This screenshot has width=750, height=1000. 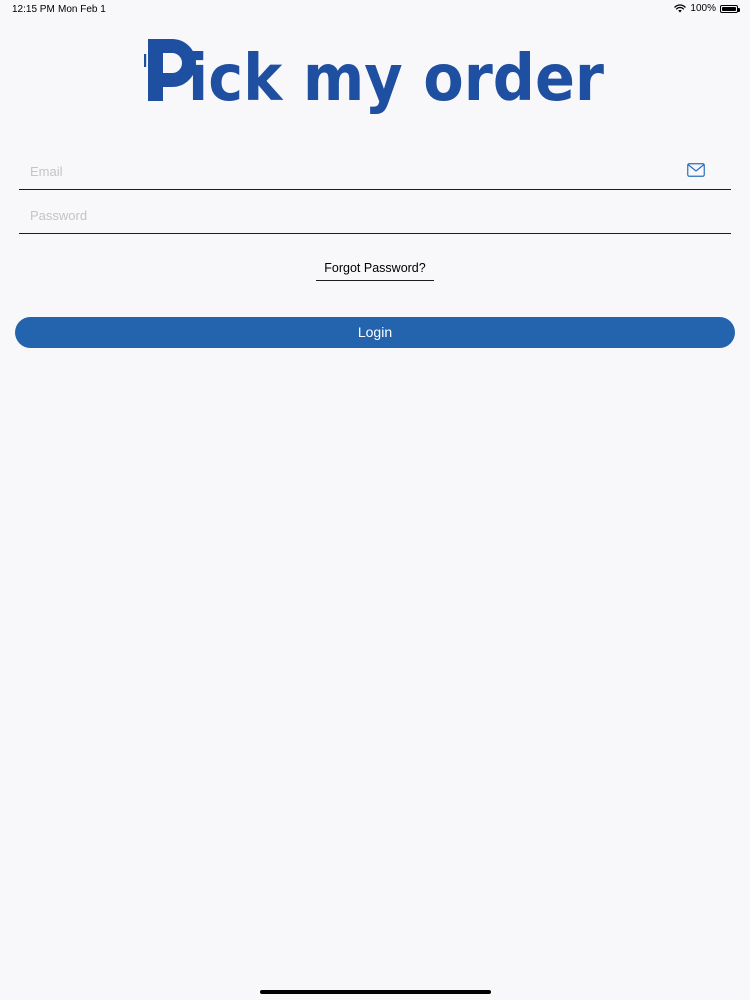 I want to click on status-bar: 12:15 PM Mon Feb 1 100%, so click(x=375, y=9).